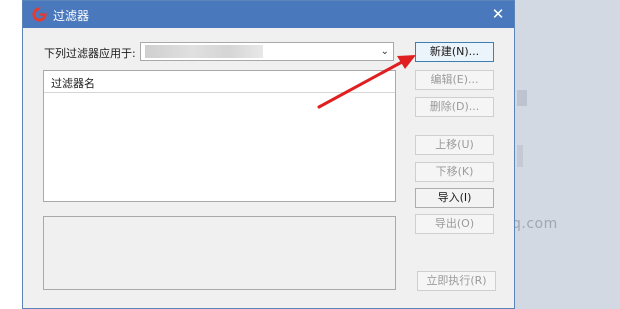 This screenshot has height=309, width=620. Describe the element at coordinates (456, 281) in the screenshot. I see `run-now-button: 立即执行(R)` at that location.